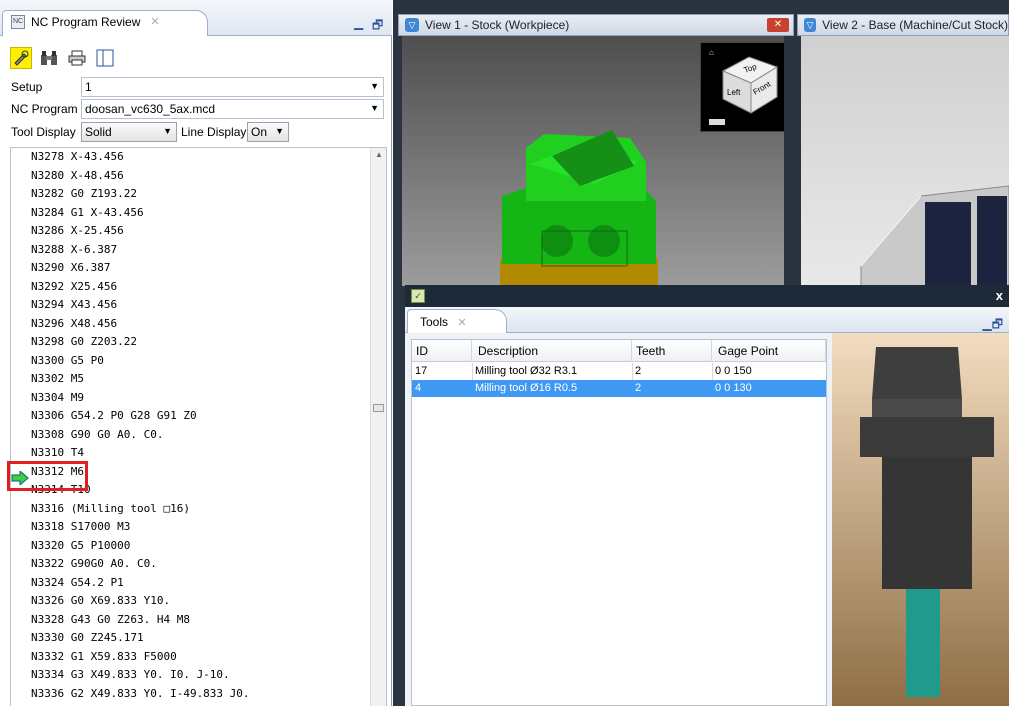 The image size is (1009, 706). I want to click on setup-label: Setup, so click(27, 87).